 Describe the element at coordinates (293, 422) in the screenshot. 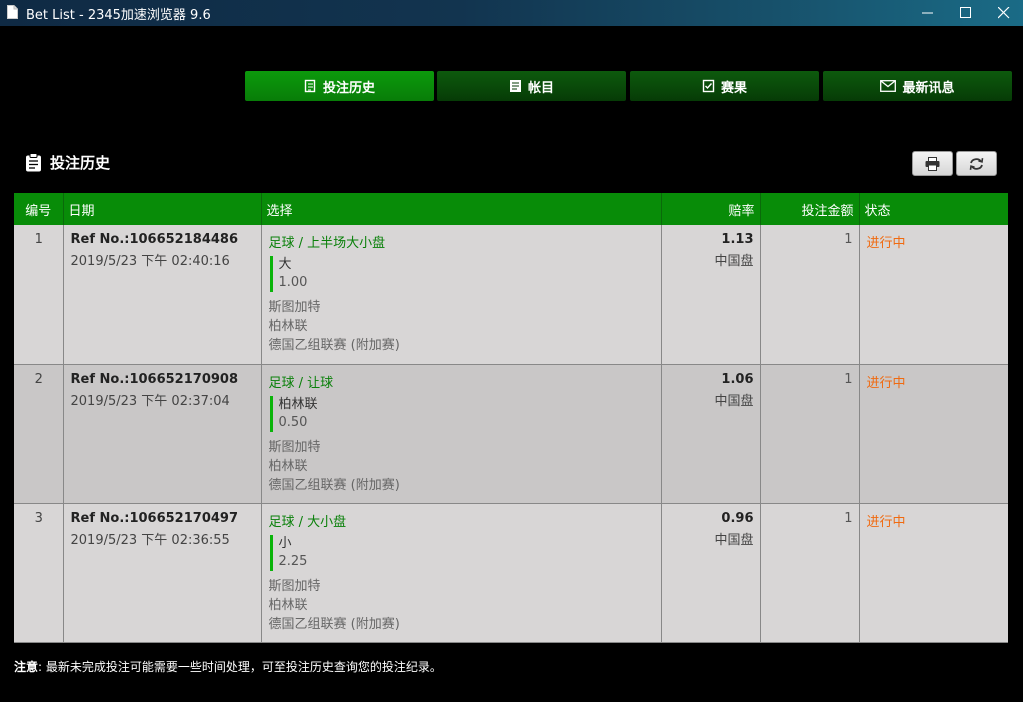

I see `handicap: 0.50` at that location.